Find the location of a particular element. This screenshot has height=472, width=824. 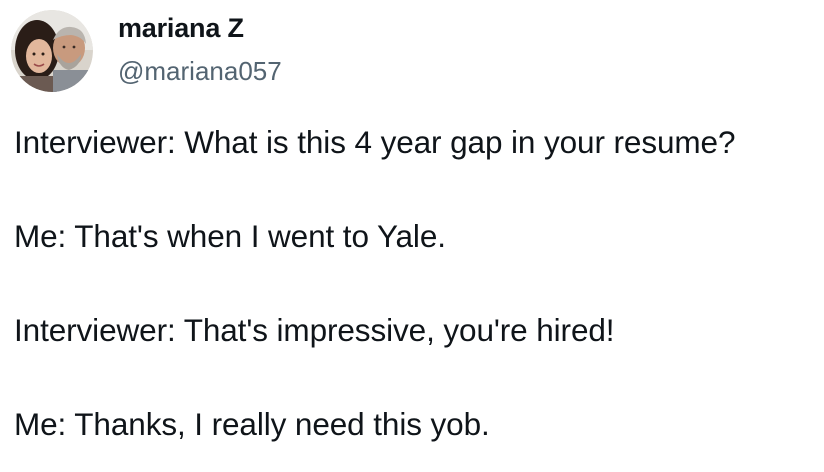

tweet-line-4: Me: Thanks, I really need this yob. is located at coordinates (252, 424).